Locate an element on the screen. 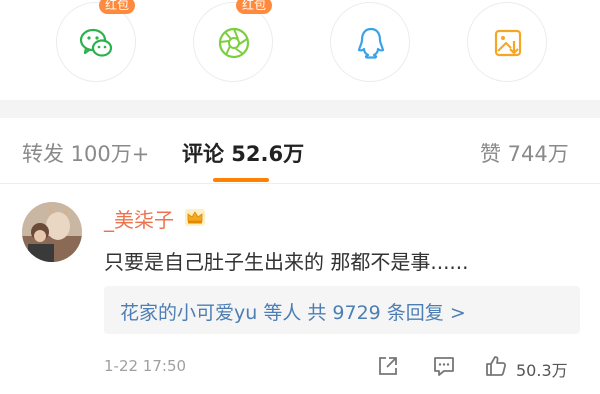 The image size is (600, 394). share-icon is located at coordinates (388, 366).